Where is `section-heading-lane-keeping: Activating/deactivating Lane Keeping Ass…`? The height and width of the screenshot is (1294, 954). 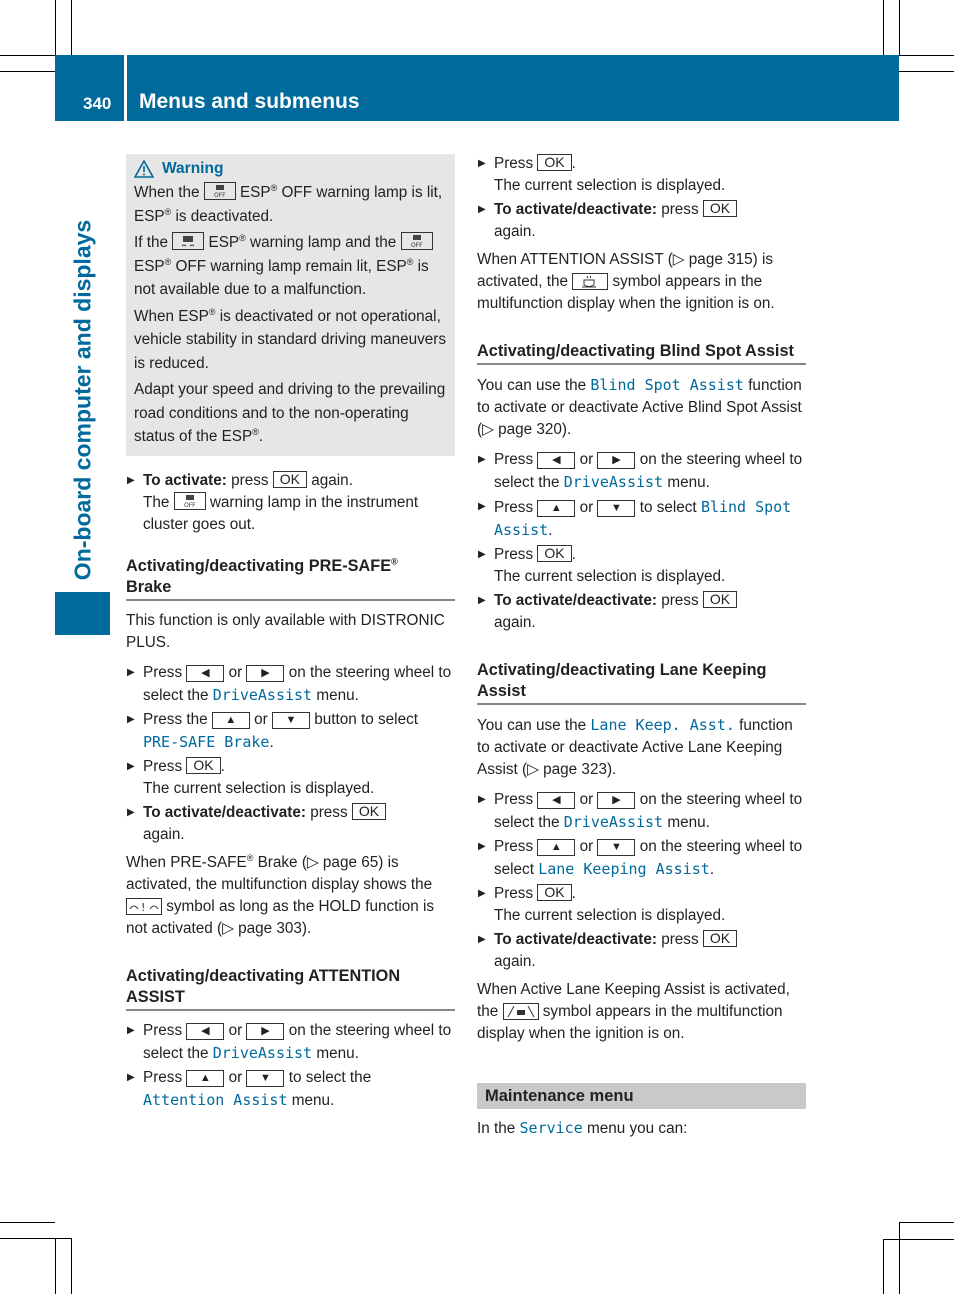
section-heading-lane-keeping: Activating/deactivating Lane Keeping Ass… is located at coordinates (641, 682).